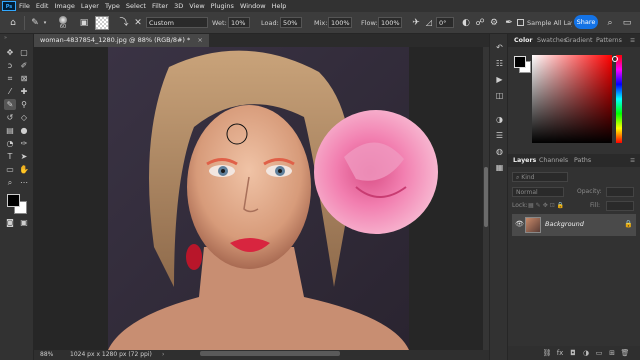 Image resolution: width=640 pixels, height=360 pixels. Describe the element at coordinates (519, 224) in the screenshot. I see `eye-icon: 👁` at that location.